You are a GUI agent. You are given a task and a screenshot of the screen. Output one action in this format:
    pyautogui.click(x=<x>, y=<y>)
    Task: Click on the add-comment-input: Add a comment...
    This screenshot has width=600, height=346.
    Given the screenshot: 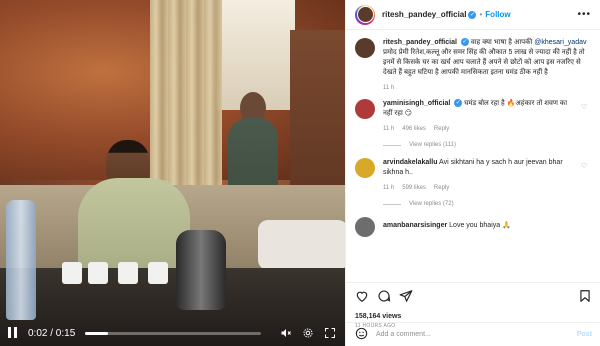 What is the action you would take?
    pyautogui.click(x=476, y=334)
    